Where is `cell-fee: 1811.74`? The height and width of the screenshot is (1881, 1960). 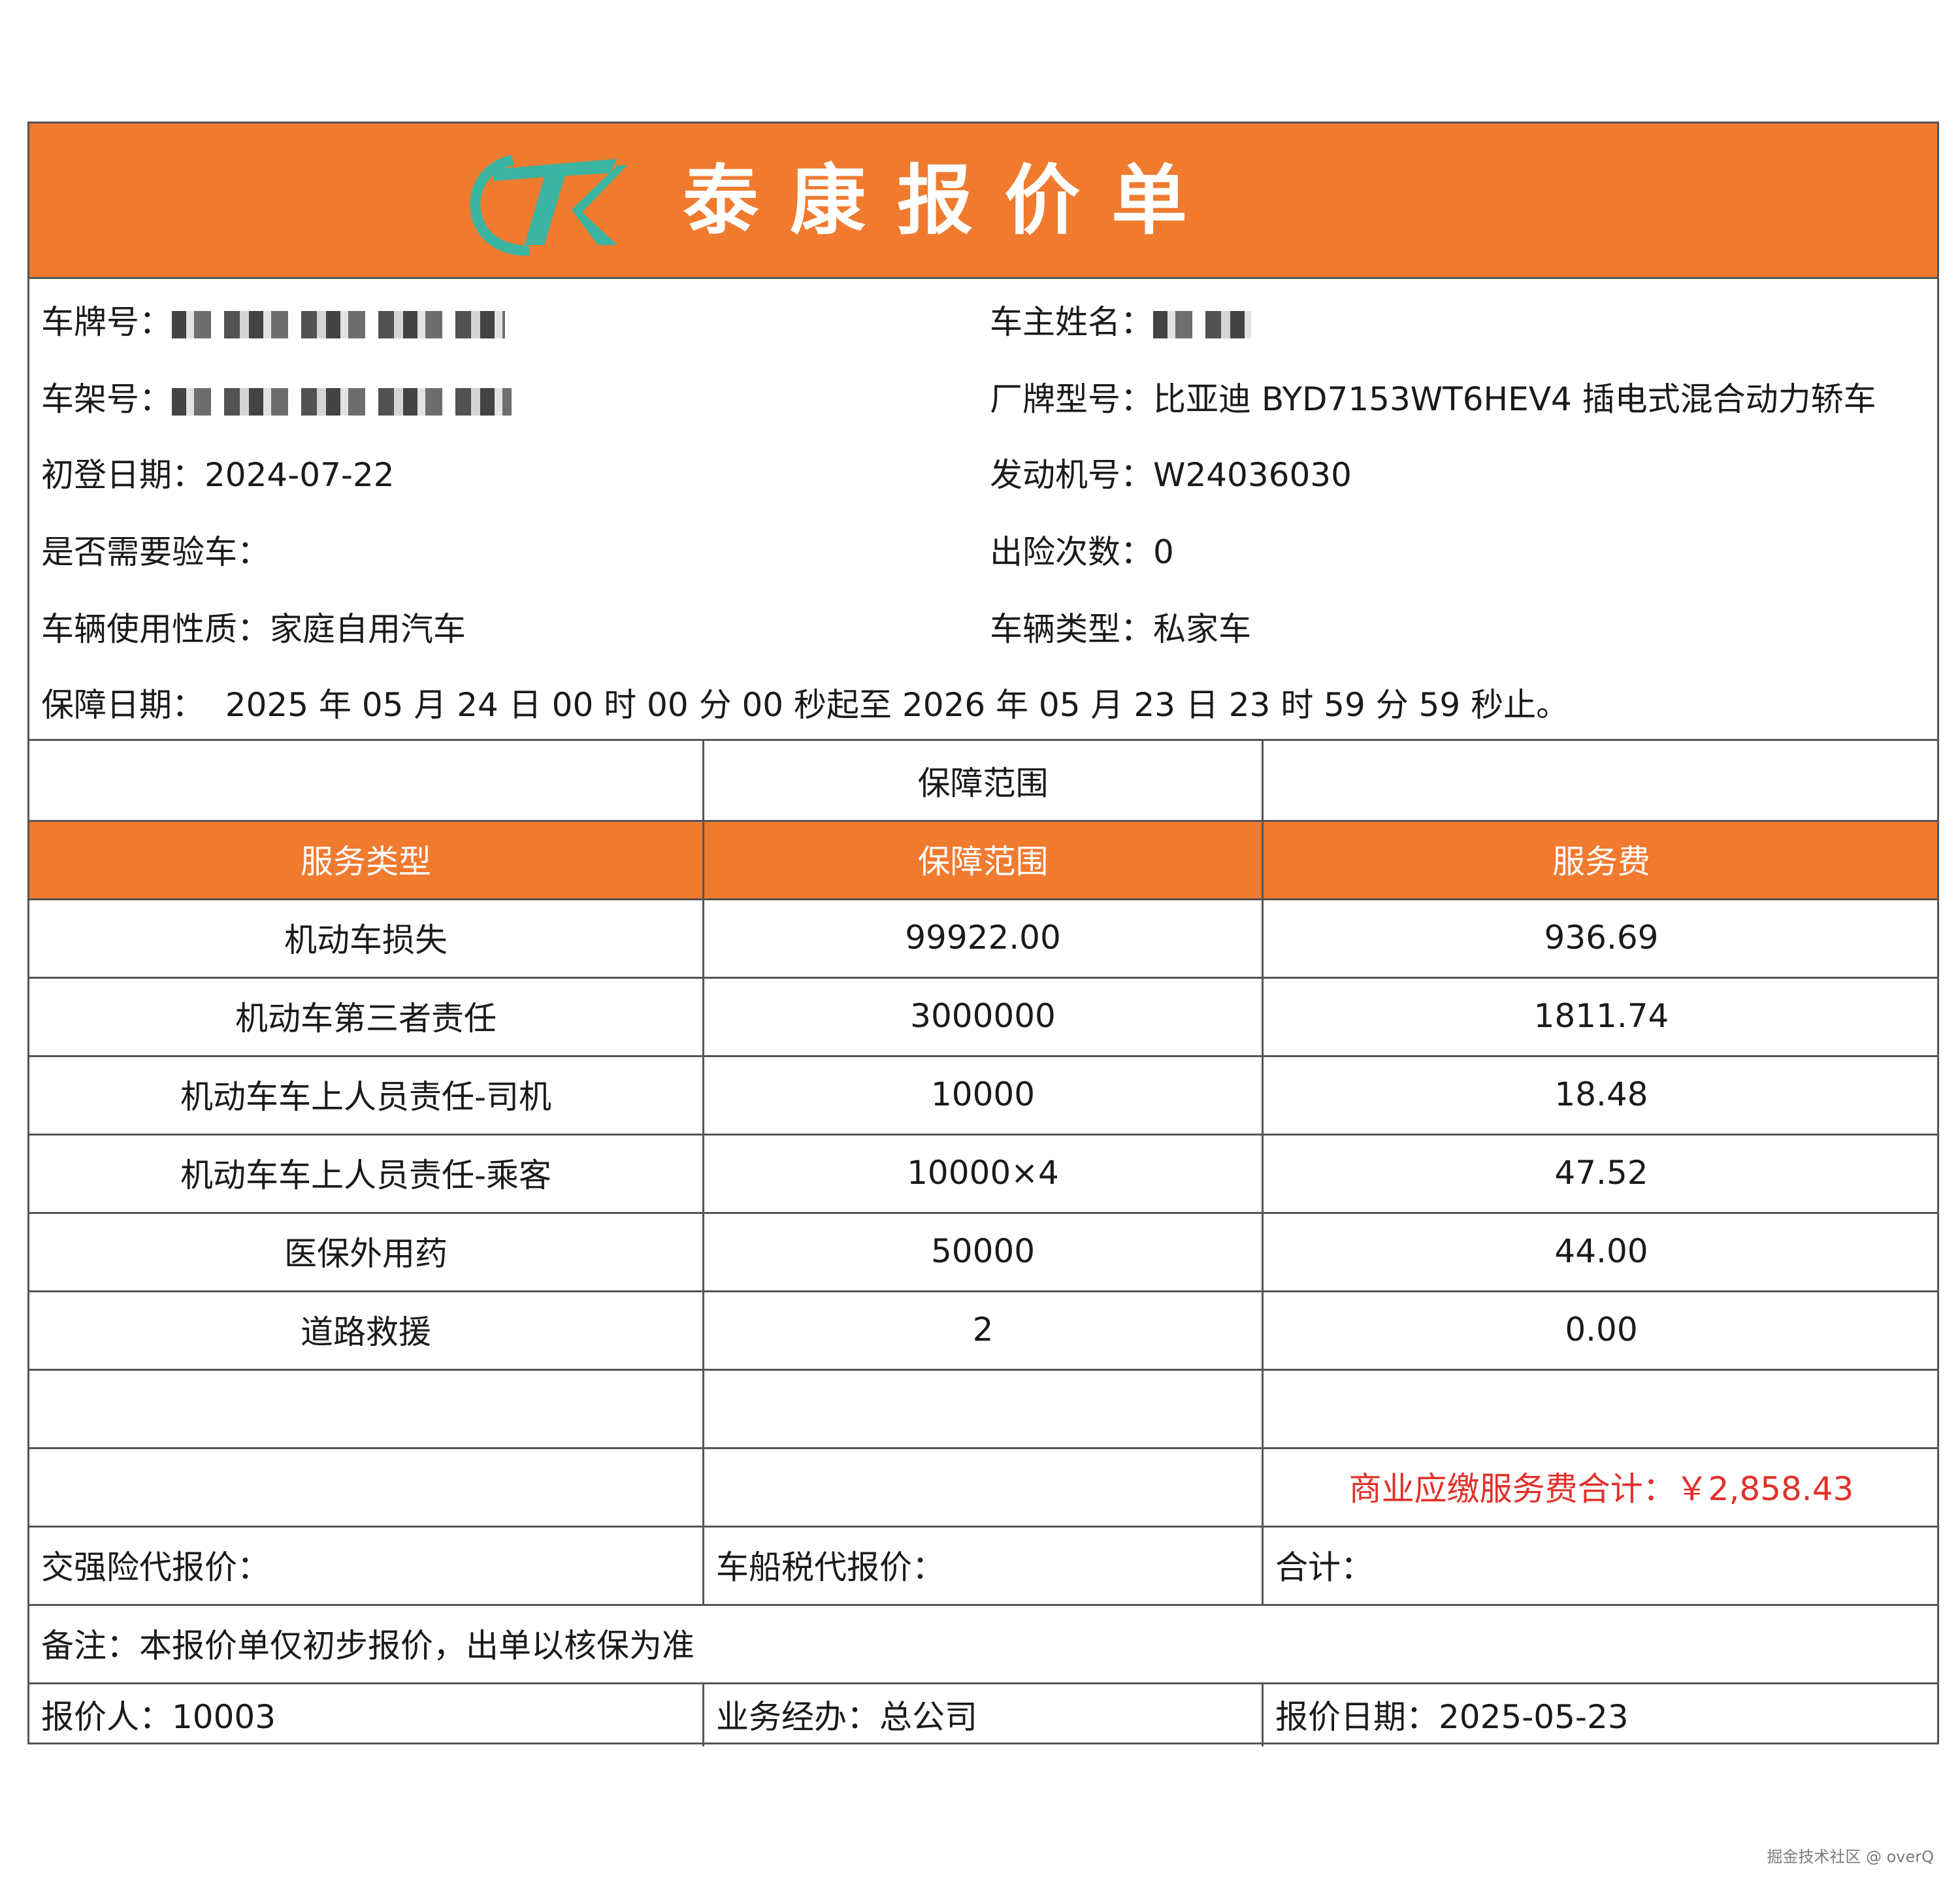
cell-fee: 1811.74 is located at coordinates (1601, 1016).